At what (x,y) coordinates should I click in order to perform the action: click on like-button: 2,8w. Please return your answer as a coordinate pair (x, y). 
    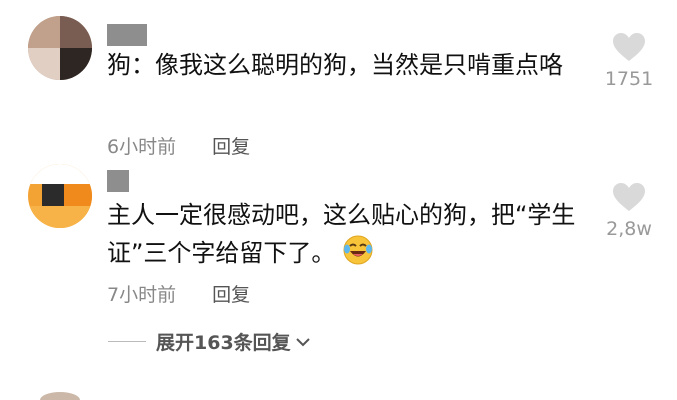
    Looking at the image, I should click on (629, 211).